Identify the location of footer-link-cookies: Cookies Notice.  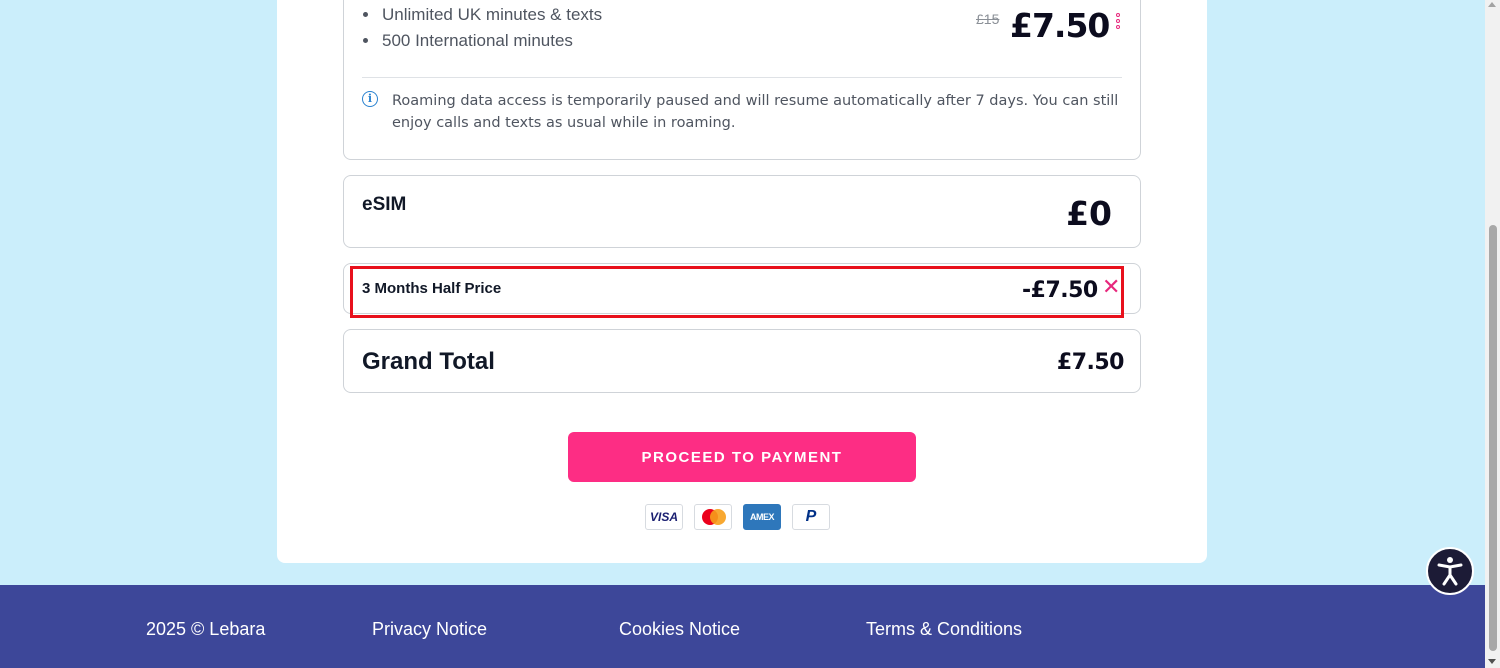
(679, 629).